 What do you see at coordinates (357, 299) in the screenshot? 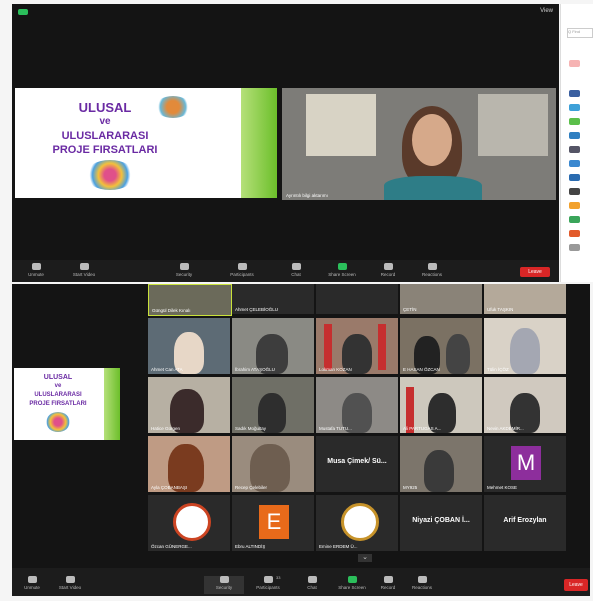
I see `participant-tile` at bounding box center [357, 299].